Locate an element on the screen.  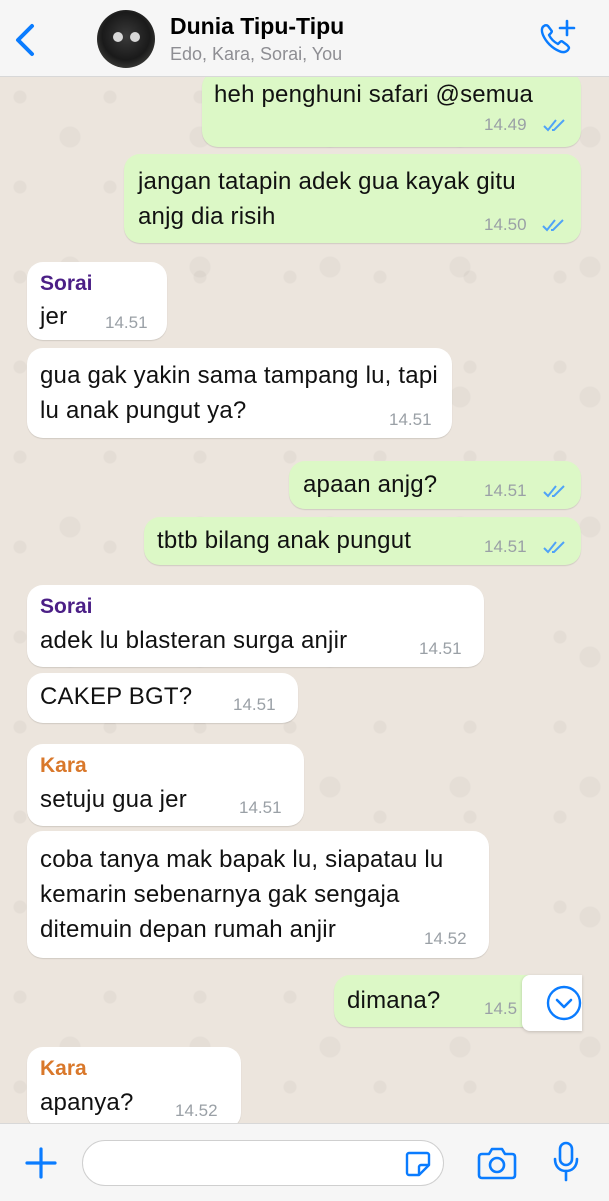
composer-bar is located at coordinates (304, 1162).